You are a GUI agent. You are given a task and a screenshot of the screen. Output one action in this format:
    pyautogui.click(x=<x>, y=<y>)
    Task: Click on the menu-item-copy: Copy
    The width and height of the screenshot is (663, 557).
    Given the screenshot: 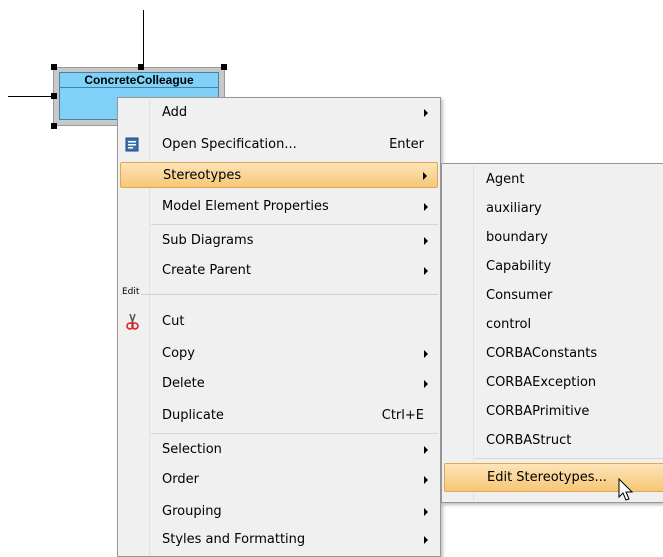 What is the action you would take?
    pyautogui.click(x=279, y=354)
    